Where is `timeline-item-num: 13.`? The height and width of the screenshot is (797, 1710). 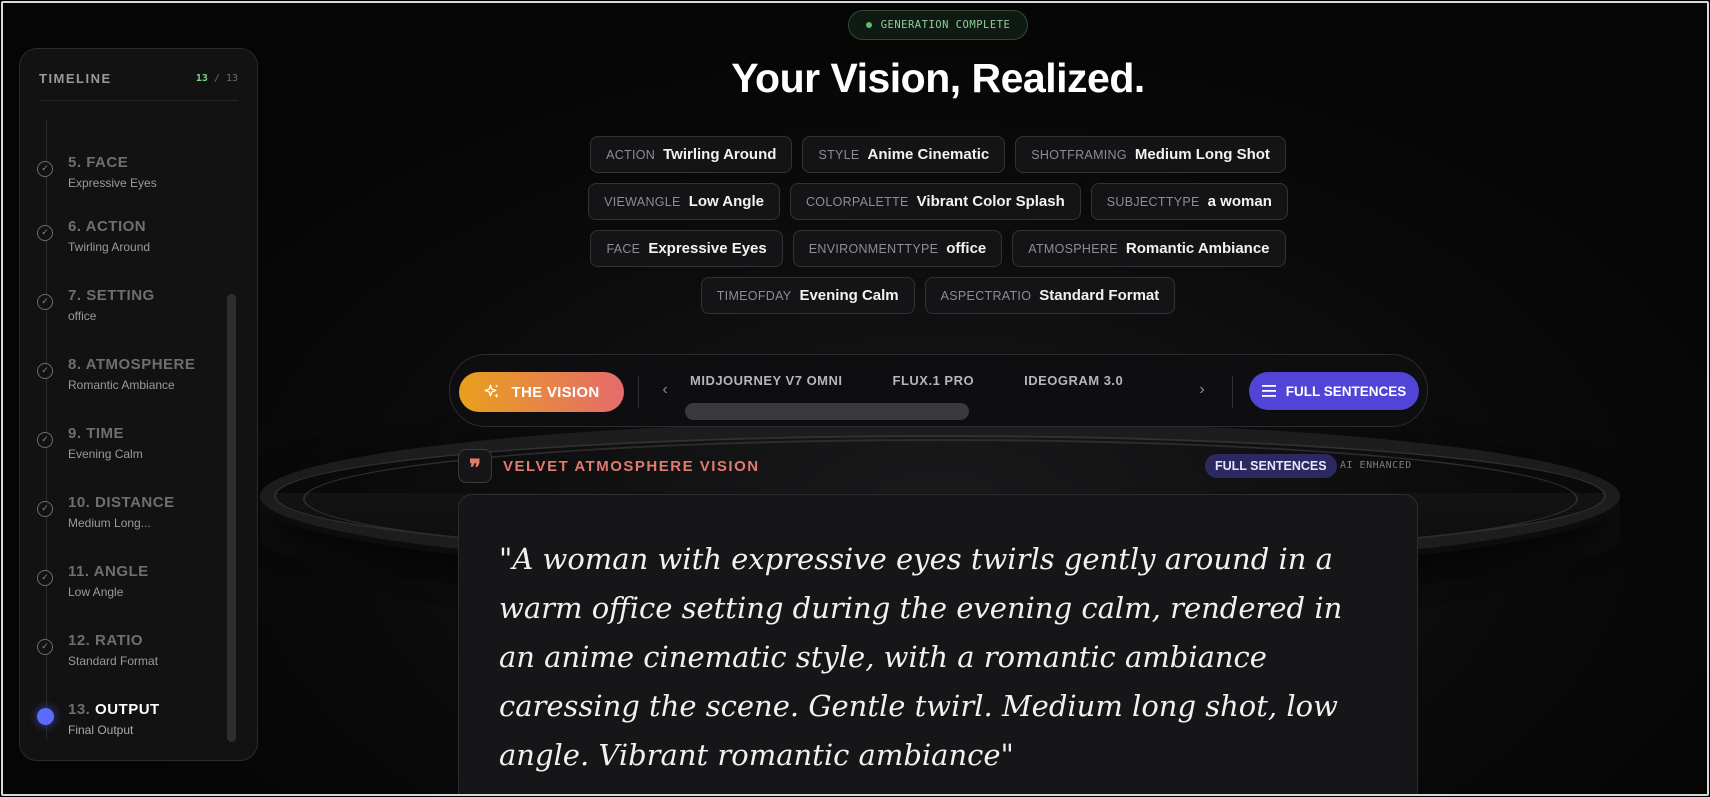 timeline-item-num: 13. is located at coordinates (79, 709).